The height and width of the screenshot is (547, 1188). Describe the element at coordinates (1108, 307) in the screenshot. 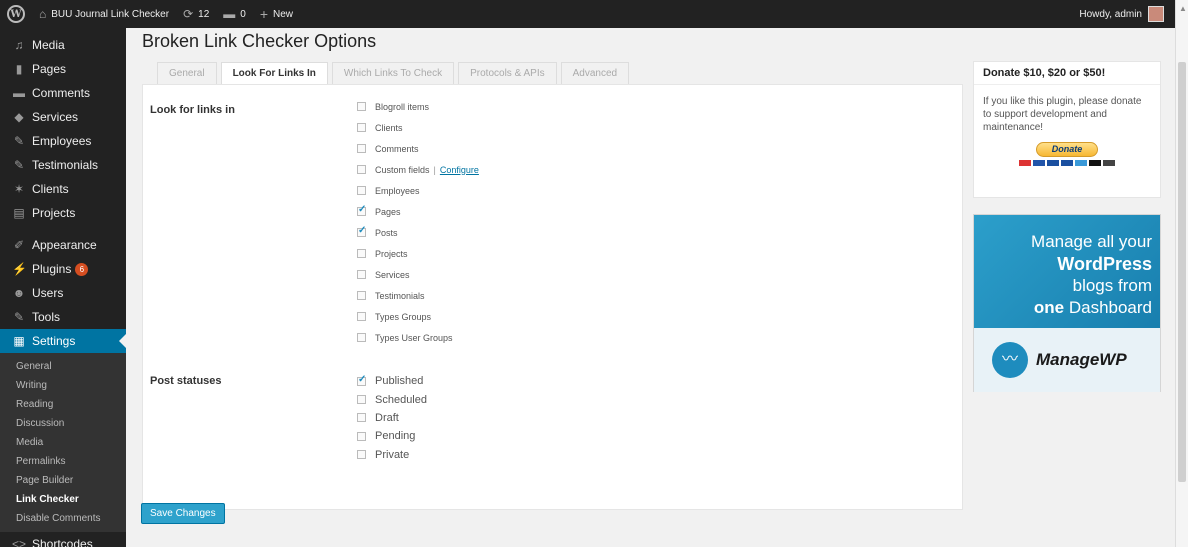

I see `ad-line-4-rest: Dashboard` at that location.